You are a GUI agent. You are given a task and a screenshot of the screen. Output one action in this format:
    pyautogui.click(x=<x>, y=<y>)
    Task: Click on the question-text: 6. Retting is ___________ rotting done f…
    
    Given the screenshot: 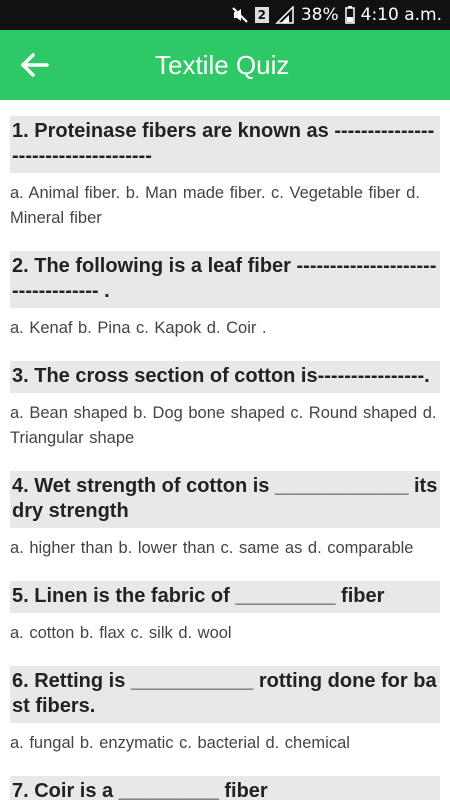 What is the action you would take?
    pyautogui.click(x=225, y=694)
    